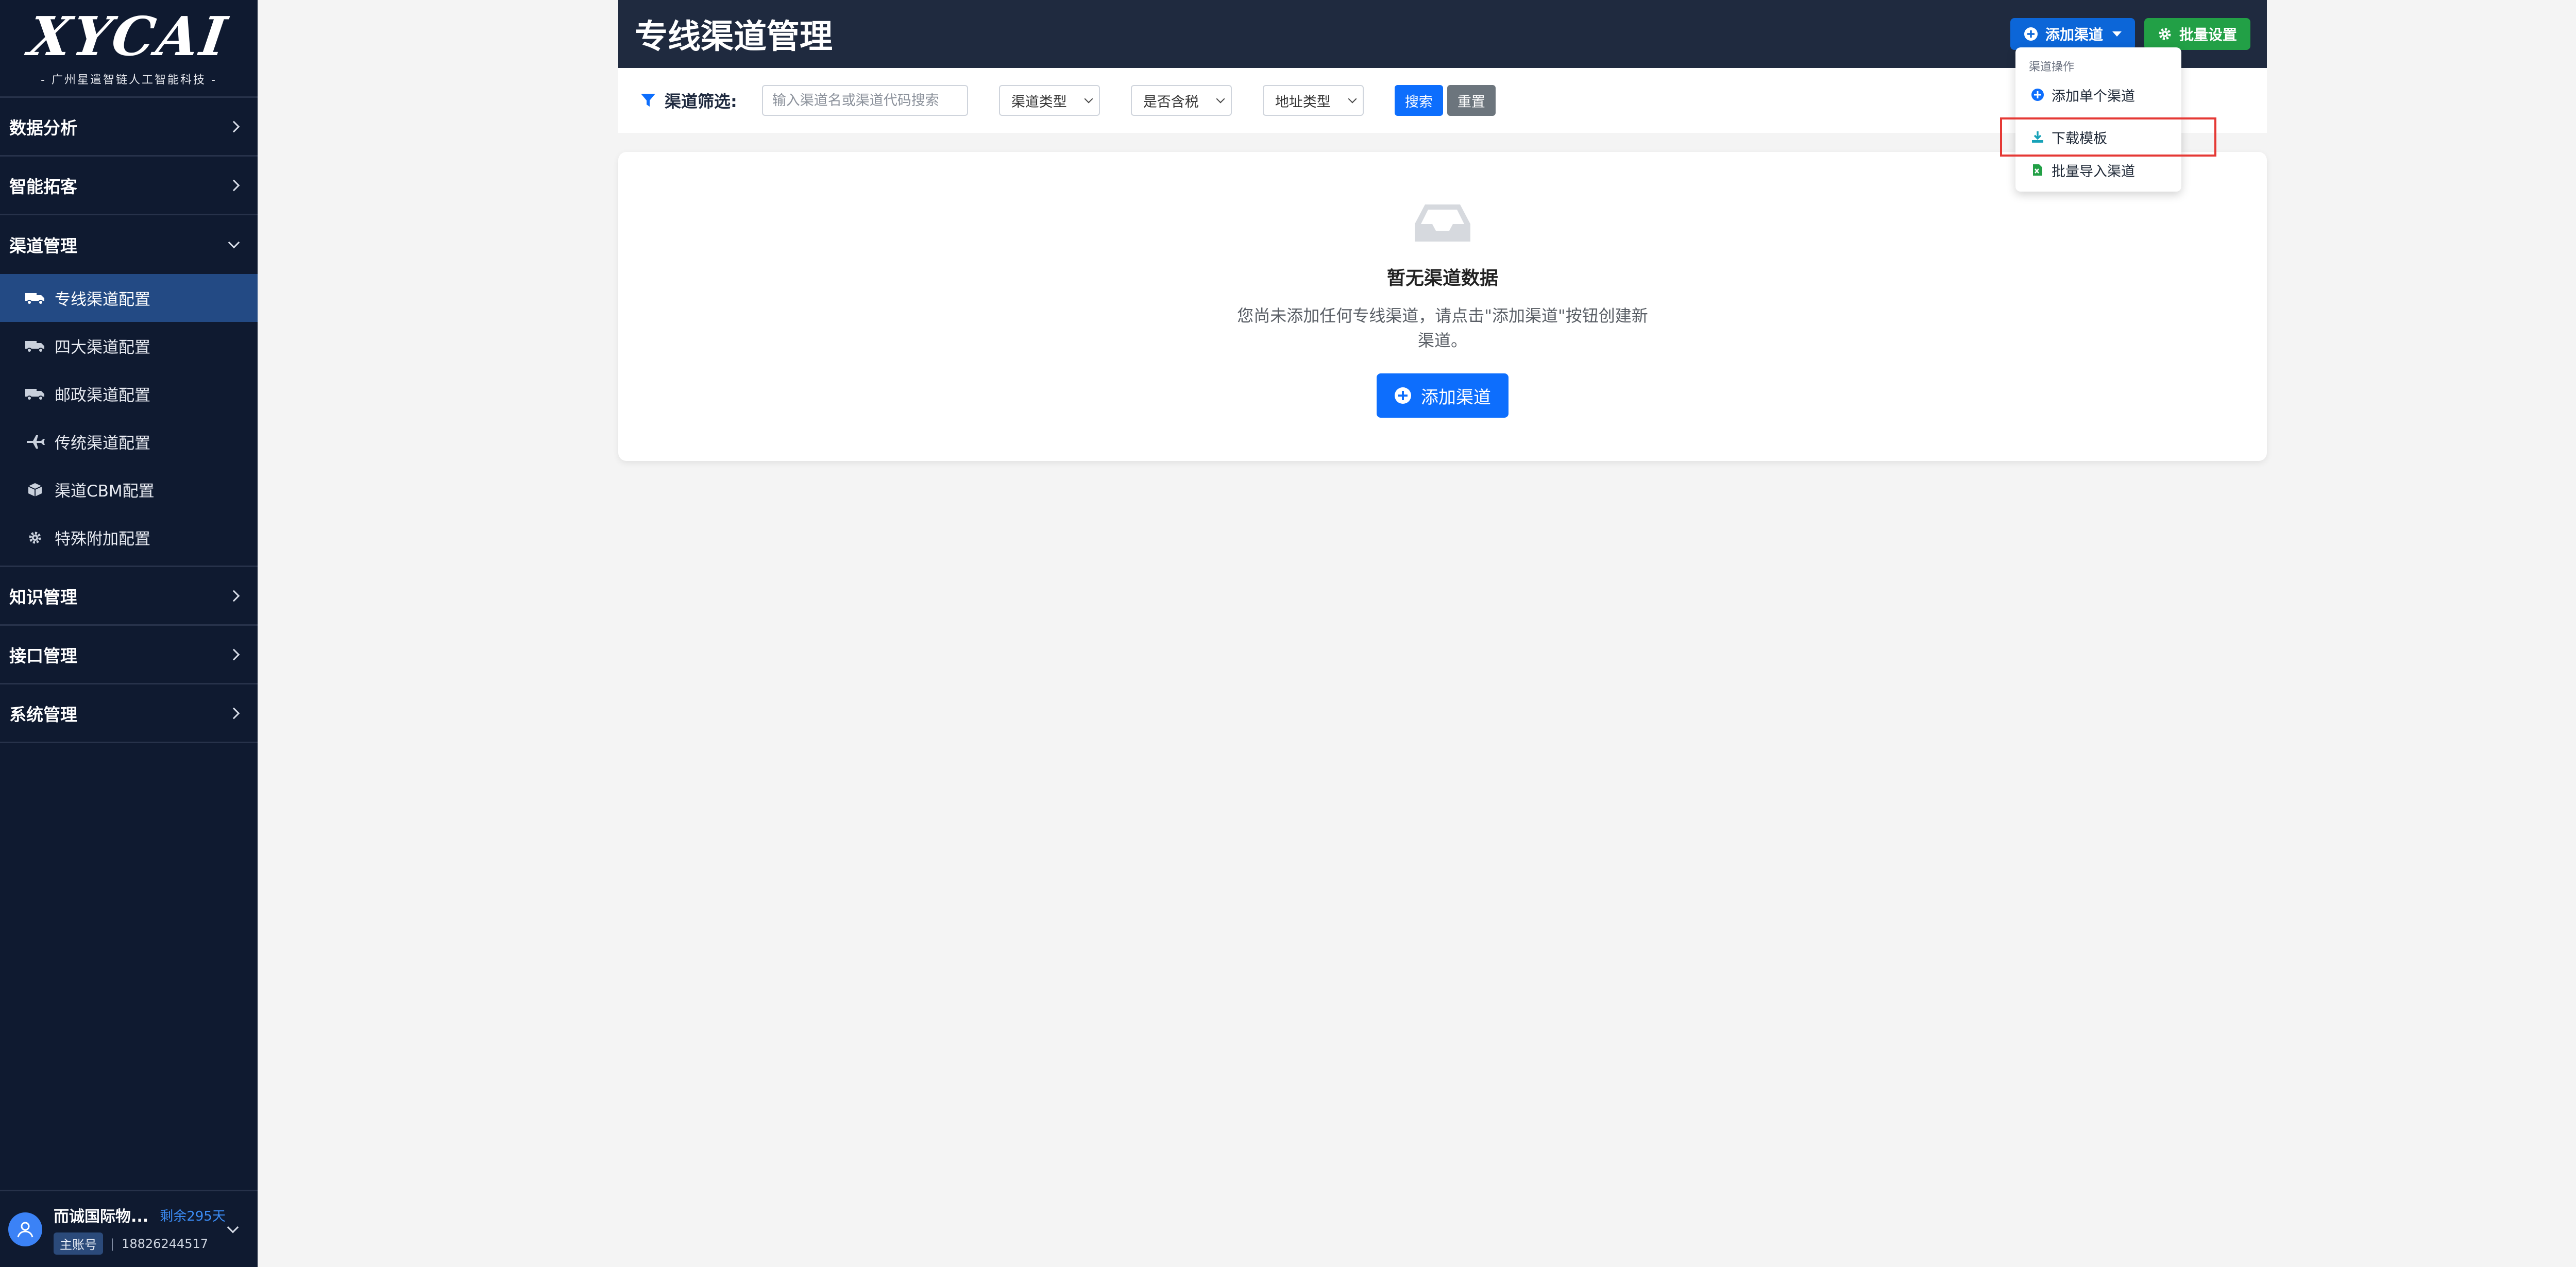  Describe the element at coordinates (1418, 100) in the screenshot. I see `search-button: 搜索` at that location.